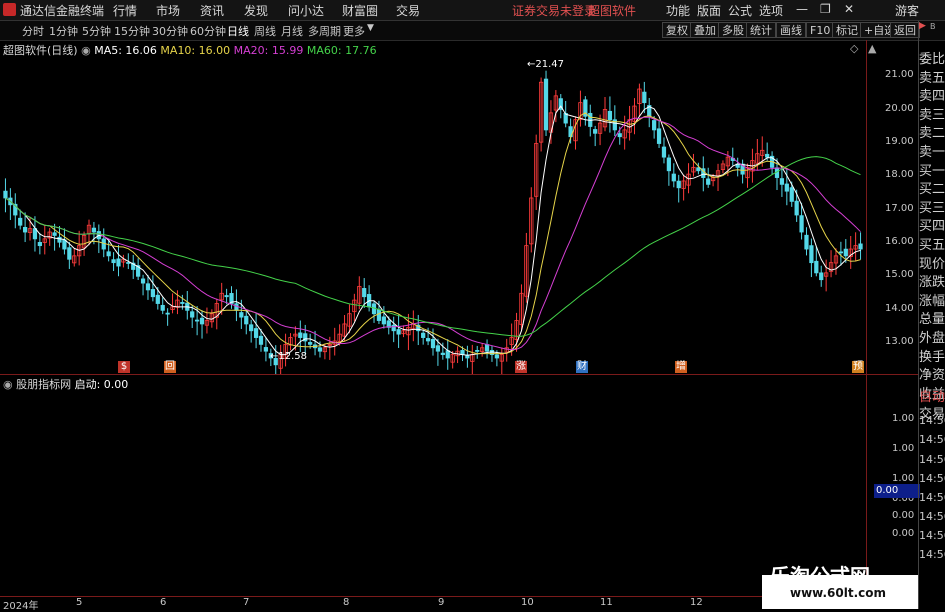 This screenshot has width=945, height=612. What do you see at coordinates (170, 367) in the screenshot?
I see `event-marker: 回` at bounding box center [170, 367].